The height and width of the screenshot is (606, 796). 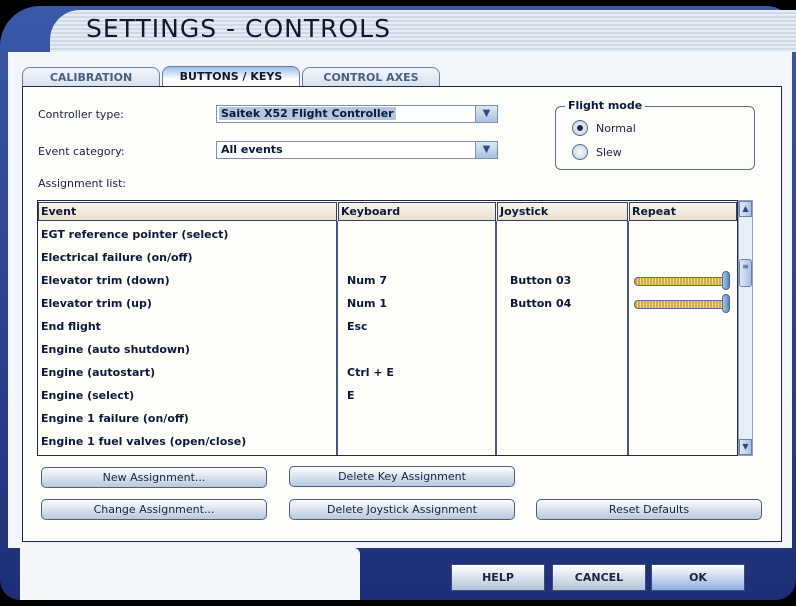 I want to click on table-row: Engine (select) E, so click(x=387, y=398).